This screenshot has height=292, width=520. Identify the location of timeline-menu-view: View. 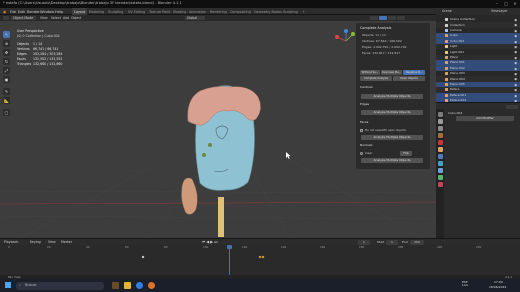
(52, 242).